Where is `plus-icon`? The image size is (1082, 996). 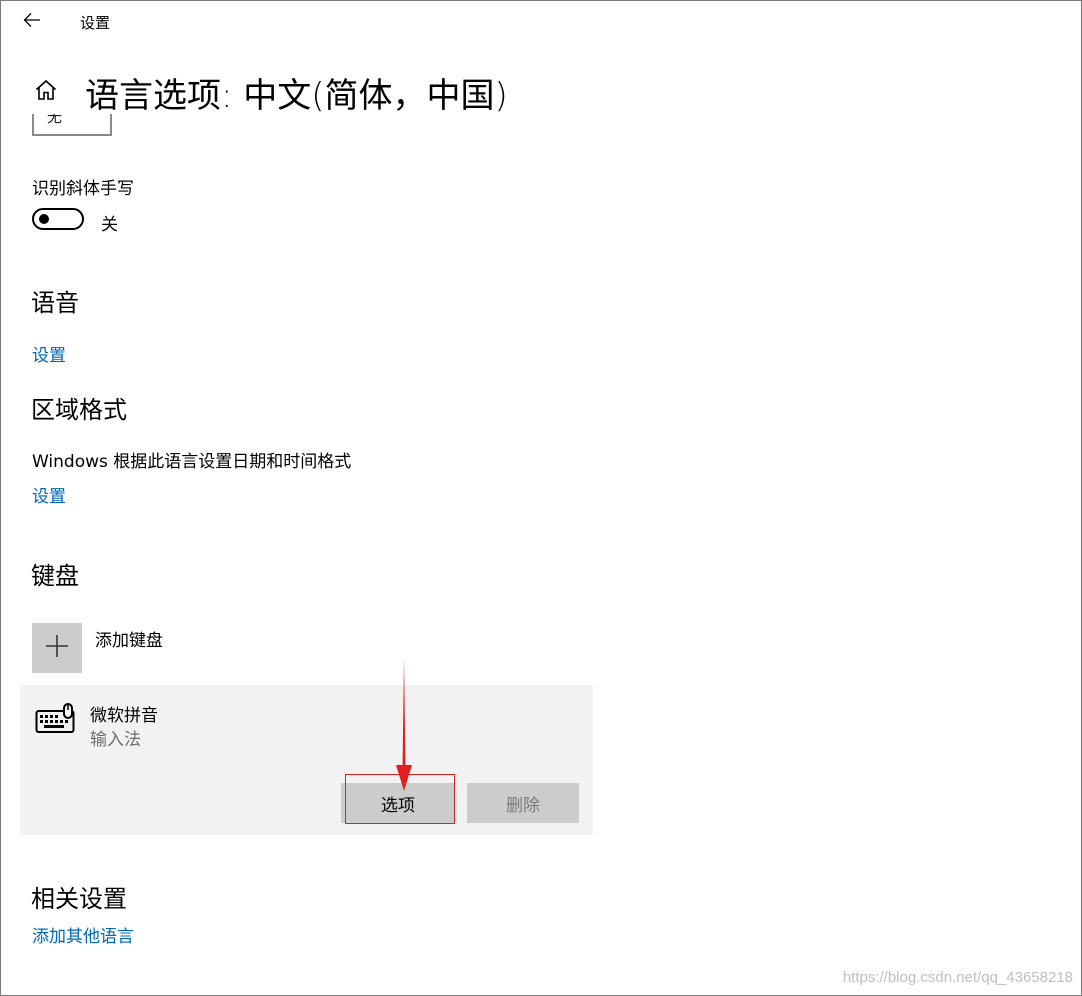
plus-icon is located at coordinates (57, 648).